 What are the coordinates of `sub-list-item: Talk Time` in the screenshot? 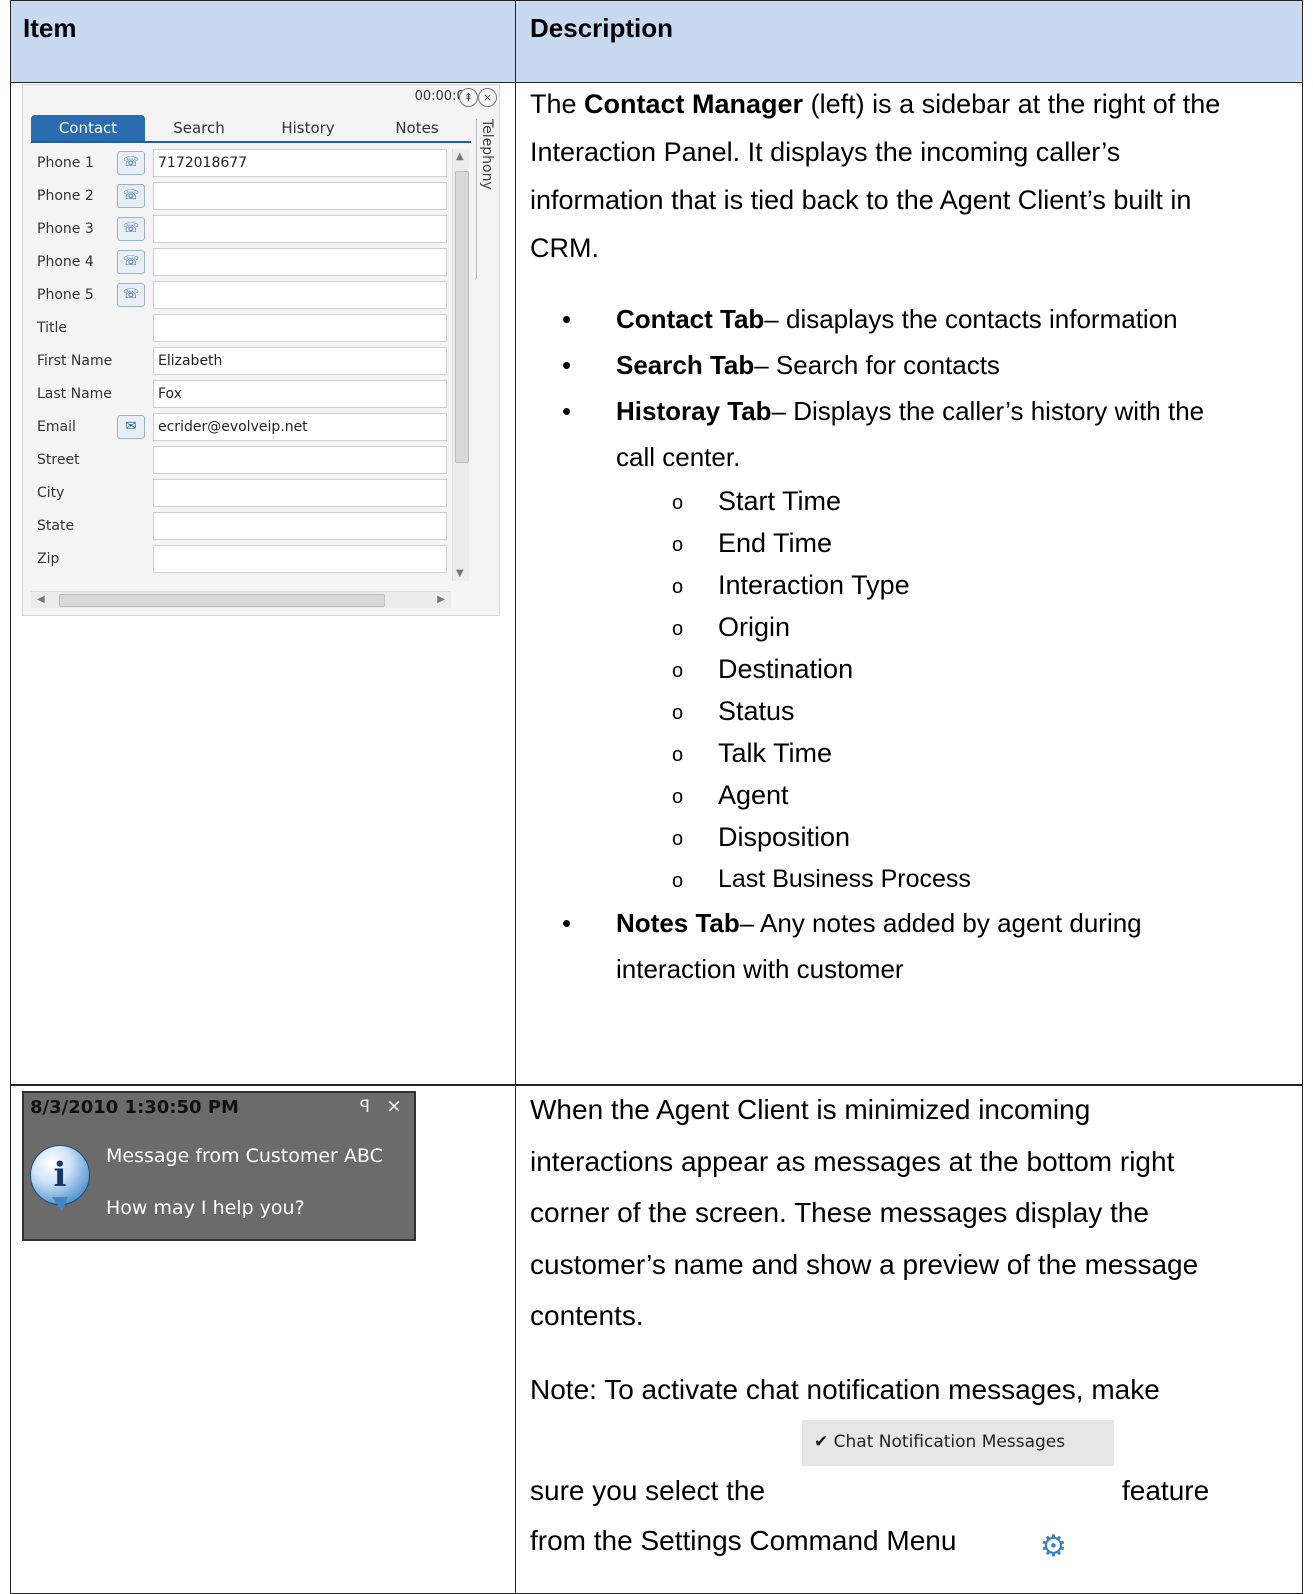 It's located at (934, 754).